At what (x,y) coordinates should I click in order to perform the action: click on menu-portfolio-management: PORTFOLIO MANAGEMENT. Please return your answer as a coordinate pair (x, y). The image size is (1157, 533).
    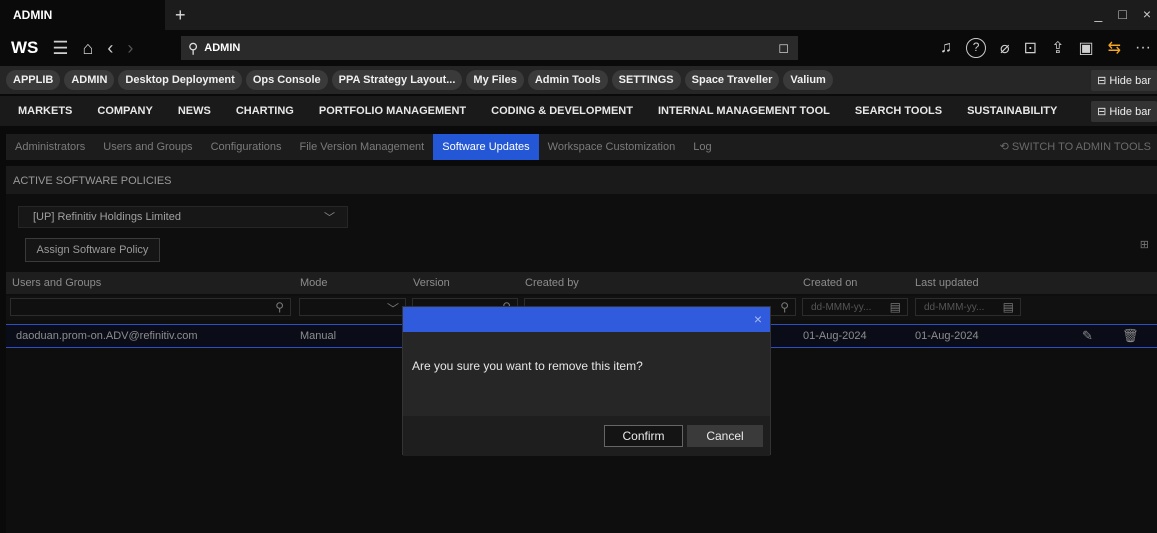
    Looking at the image, I should click on (392, 111).